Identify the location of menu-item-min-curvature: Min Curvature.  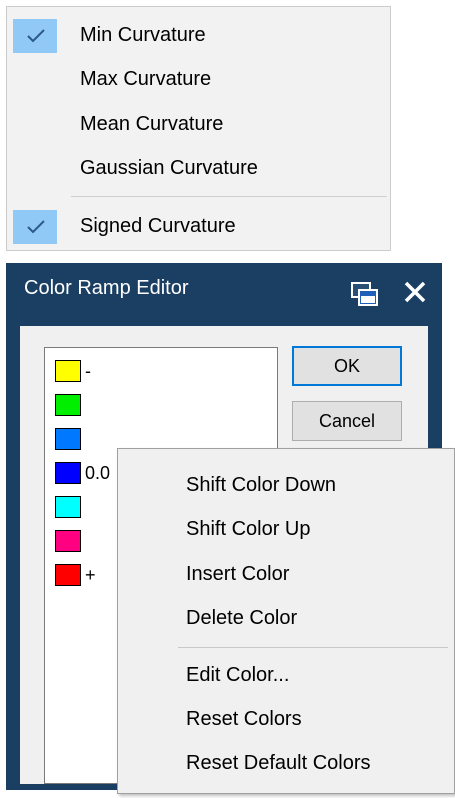
(198, 35).